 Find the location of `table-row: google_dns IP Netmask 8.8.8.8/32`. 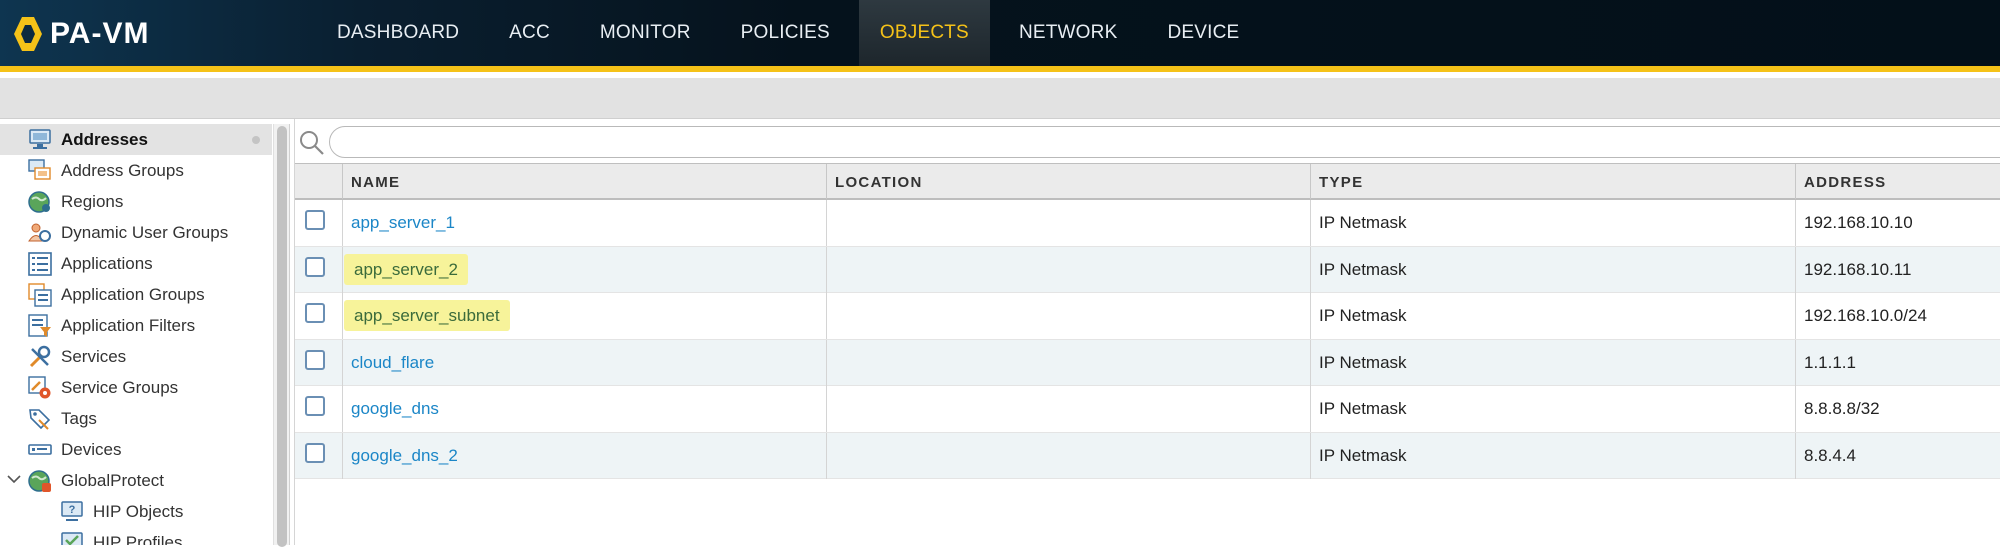

table-row: google_dns IP Netmask 8.8.8.8/32 is located at coordinates (1147, 409).